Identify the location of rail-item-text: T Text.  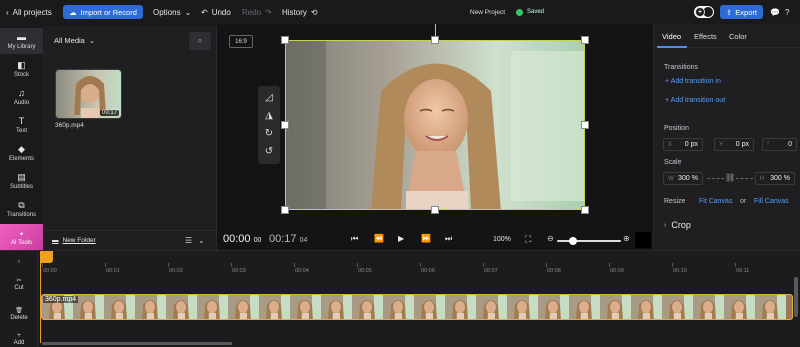
(21, 125).